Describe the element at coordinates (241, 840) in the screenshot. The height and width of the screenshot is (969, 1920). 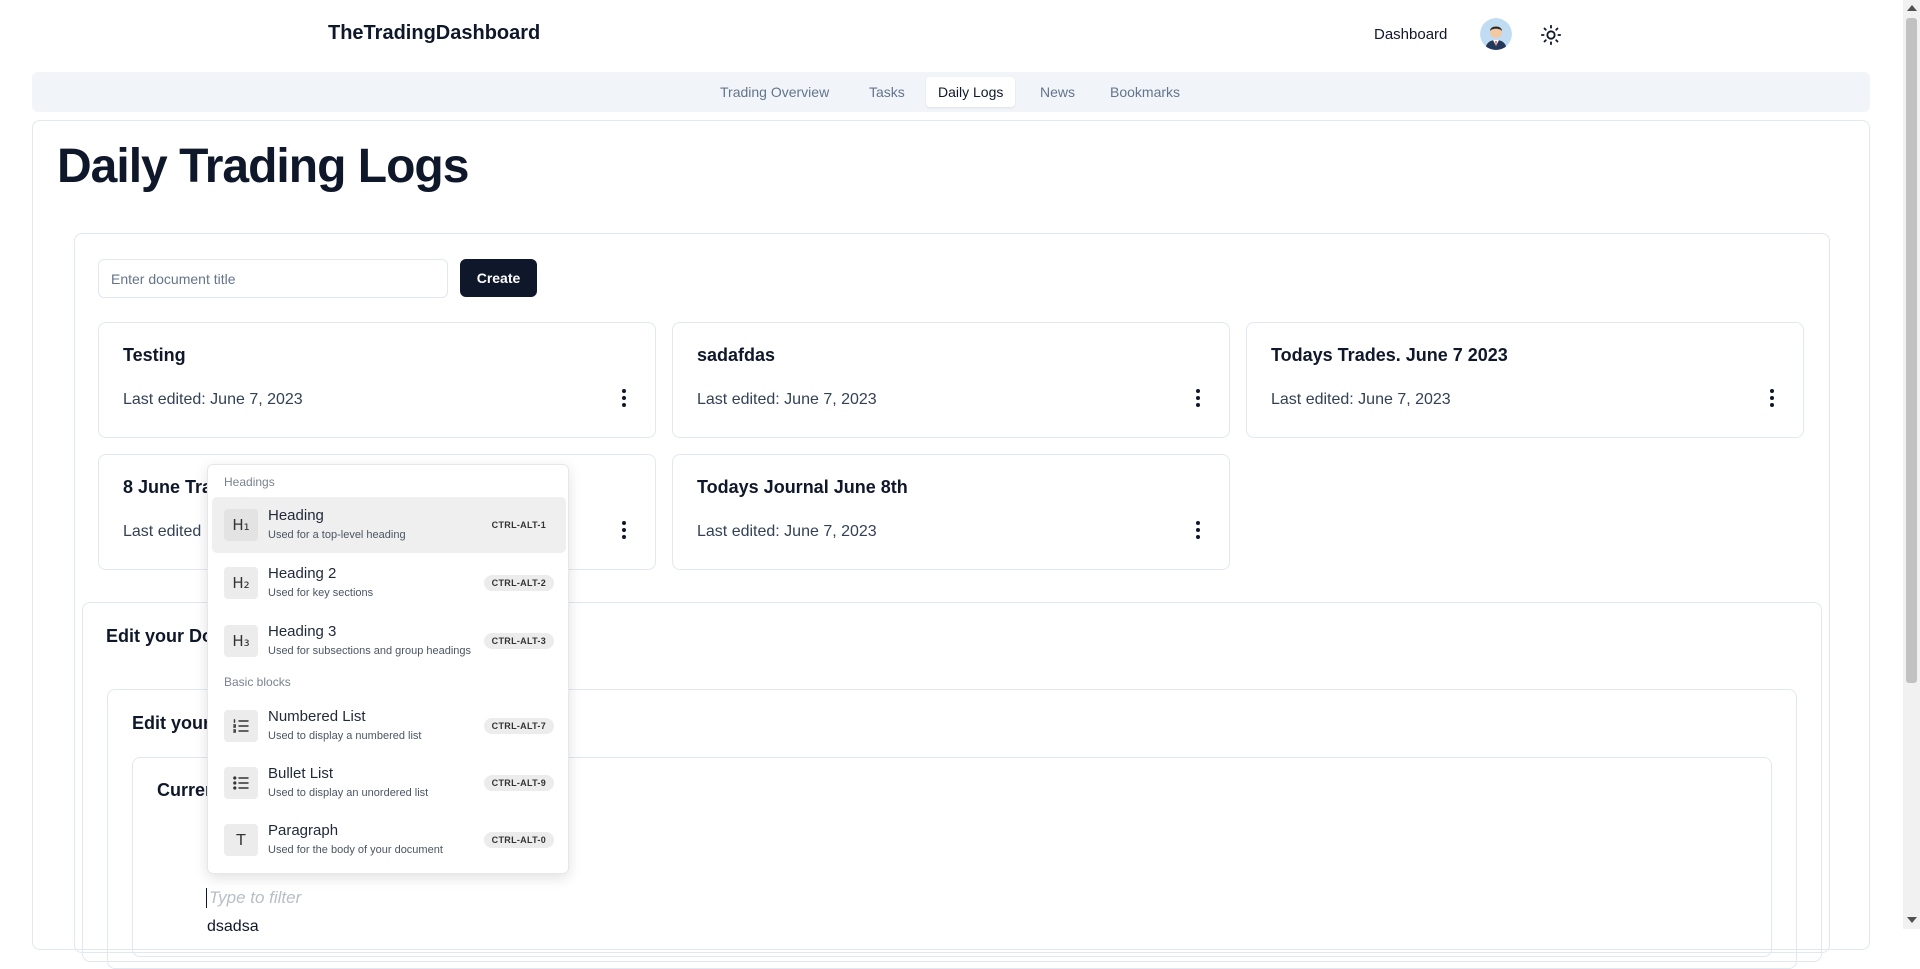
I see `paragraph-icon: T` at that location.